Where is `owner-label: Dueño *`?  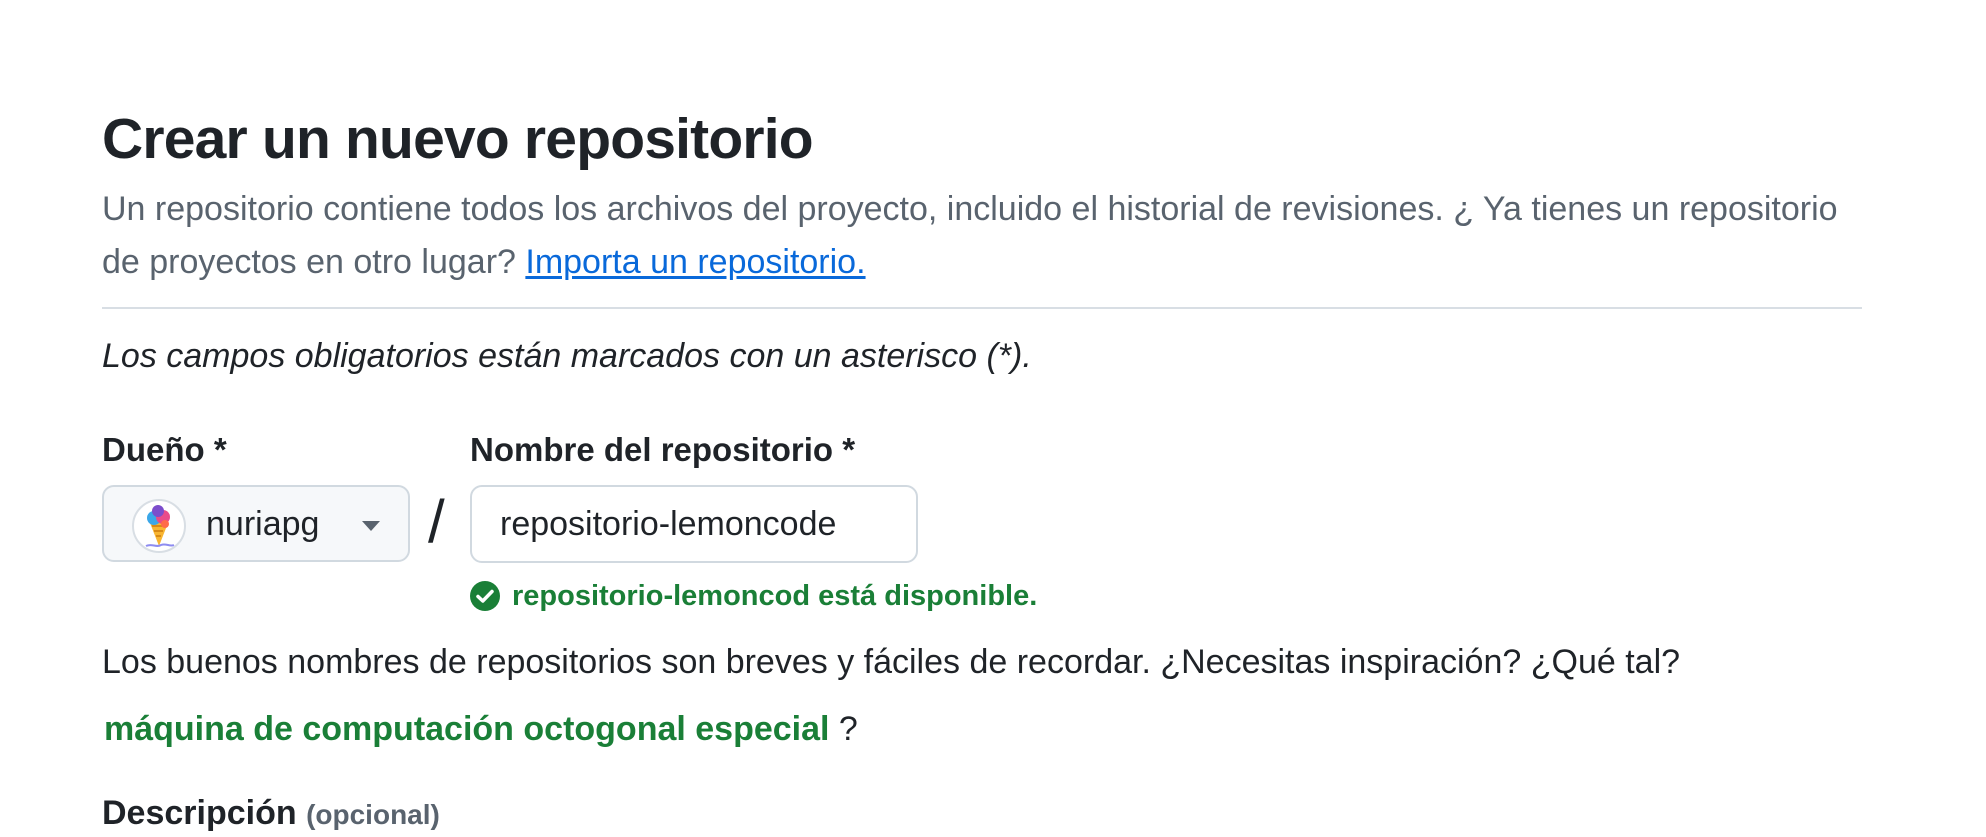 owner-label: Dueño * is located at coordinates (164, 449).